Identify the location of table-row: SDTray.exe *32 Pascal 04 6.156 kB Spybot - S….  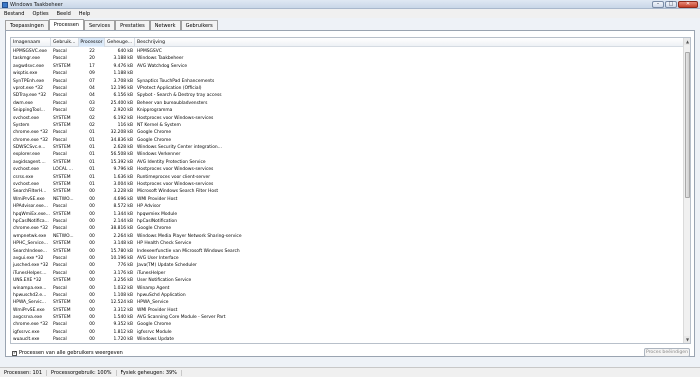
(347, 95).